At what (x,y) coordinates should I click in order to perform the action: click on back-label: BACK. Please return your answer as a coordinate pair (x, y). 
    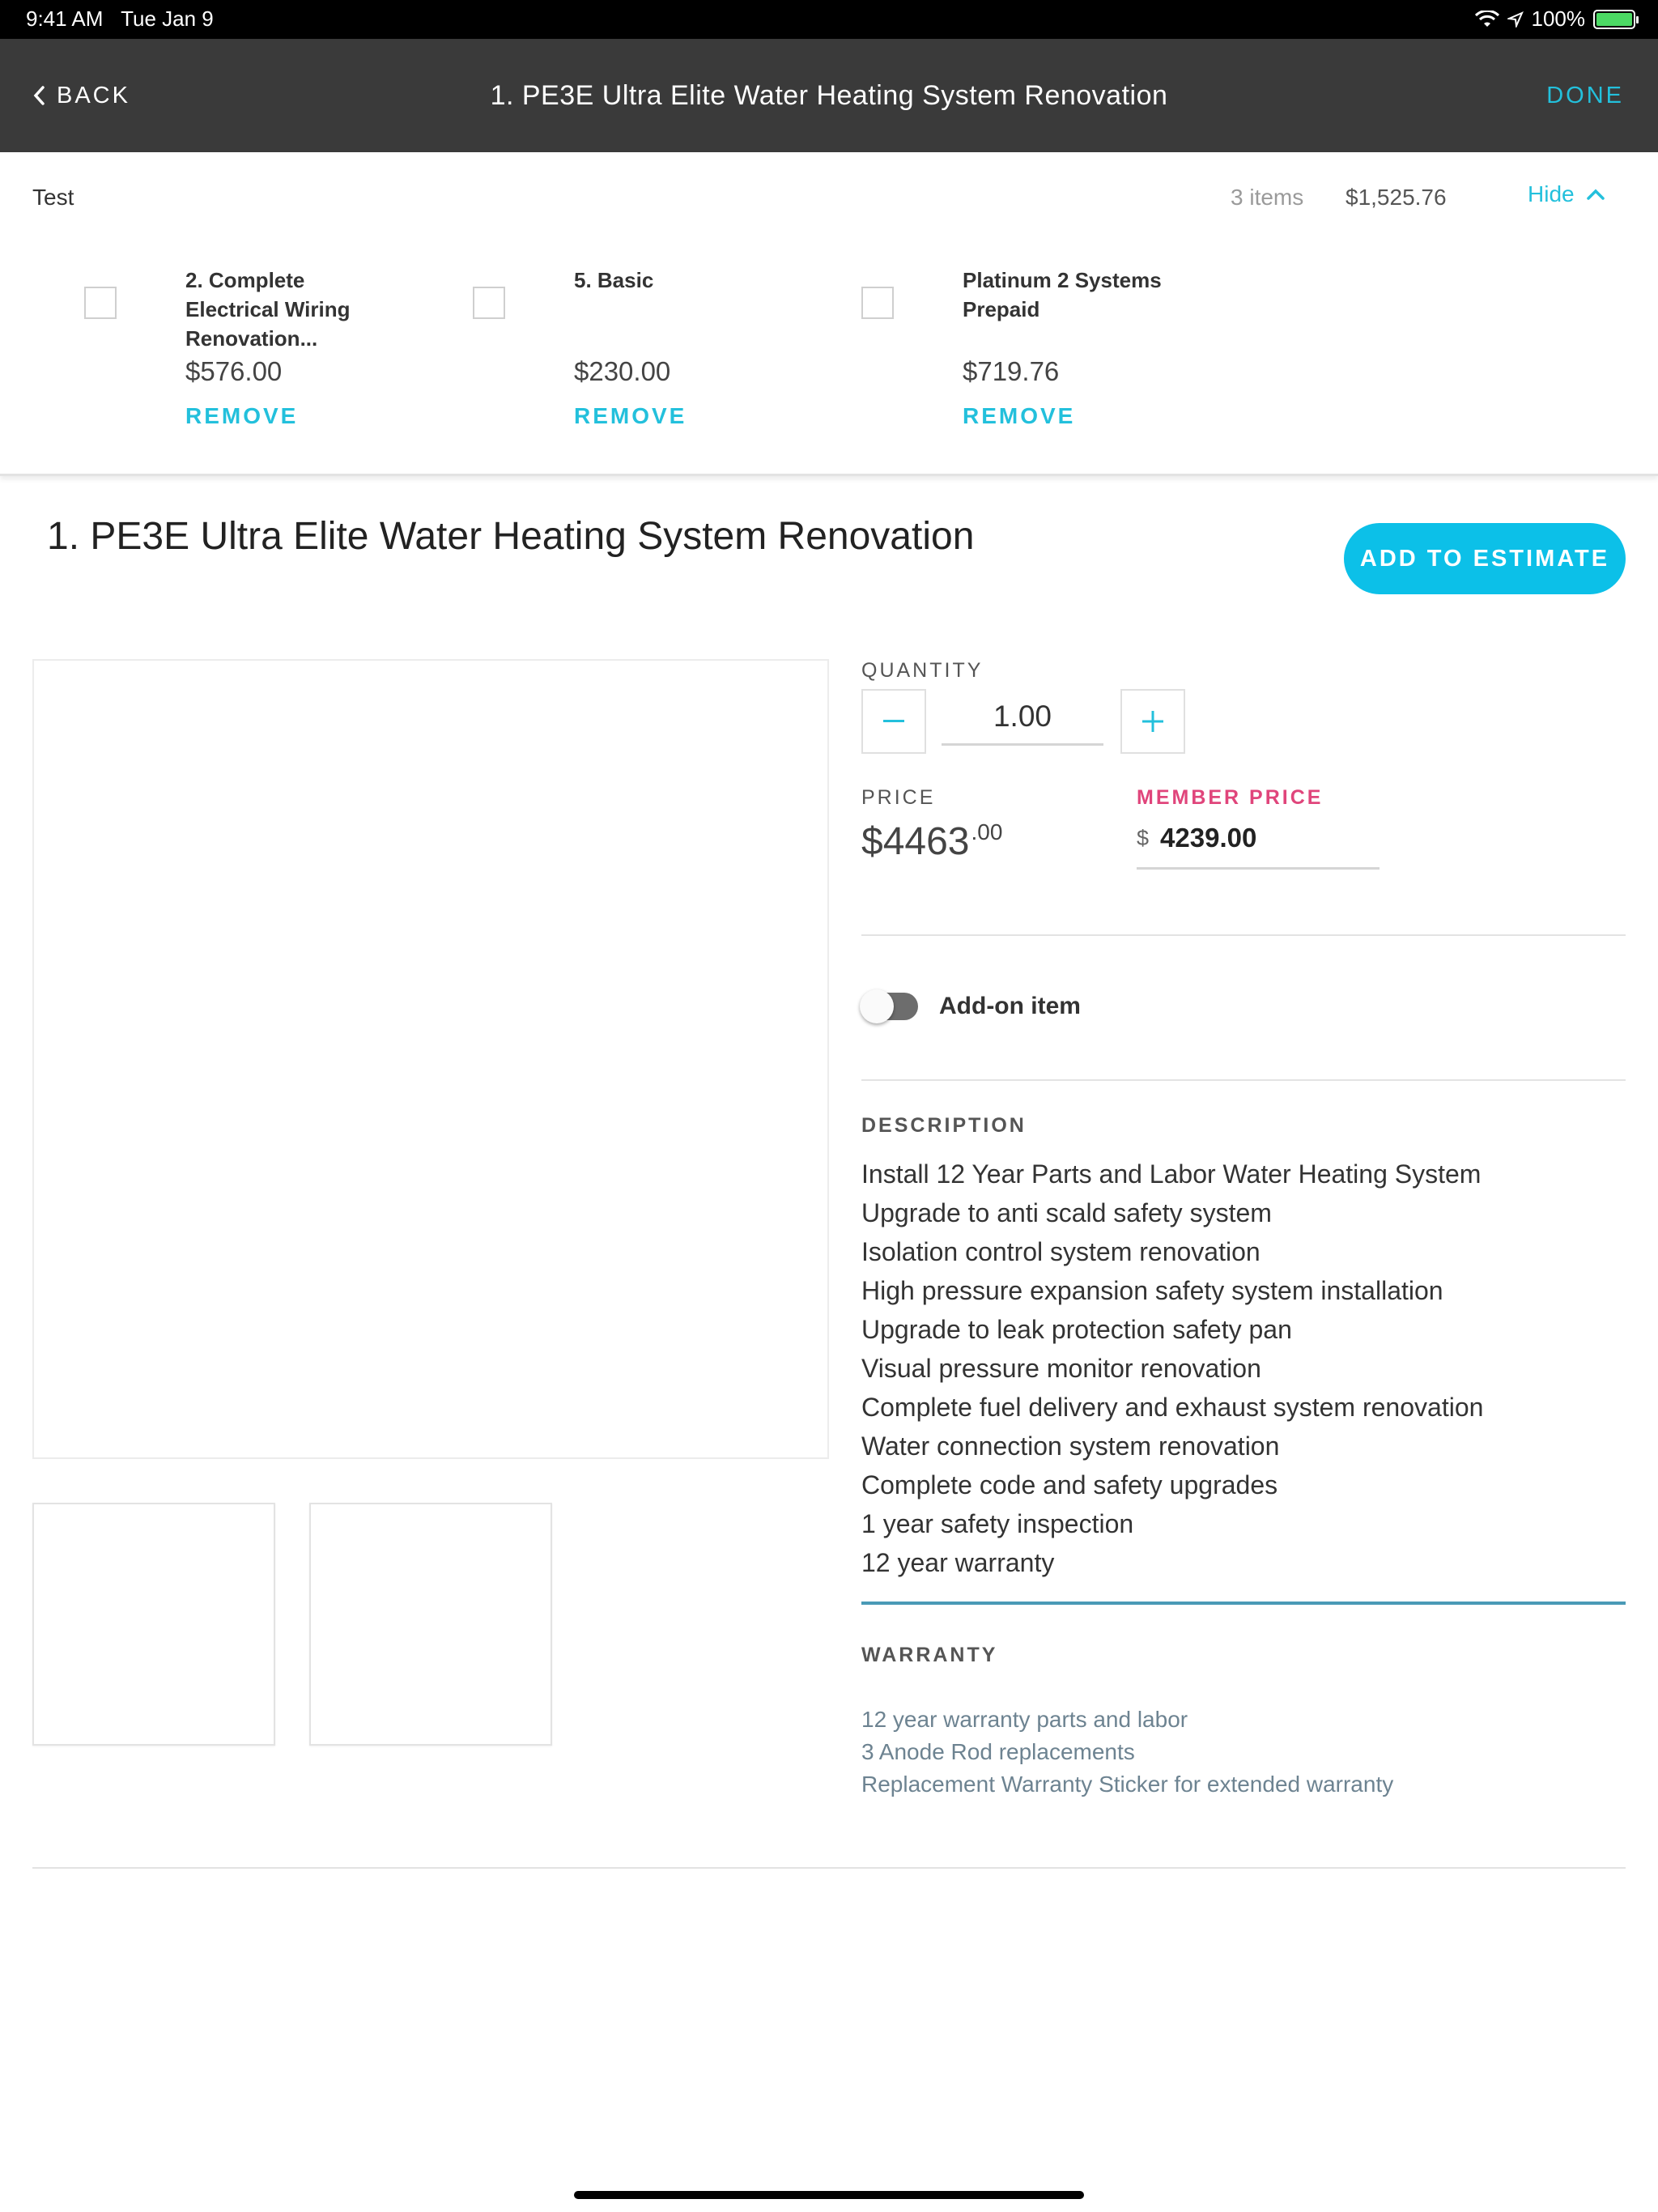
    Looking at the image, I should click on (93, 95).